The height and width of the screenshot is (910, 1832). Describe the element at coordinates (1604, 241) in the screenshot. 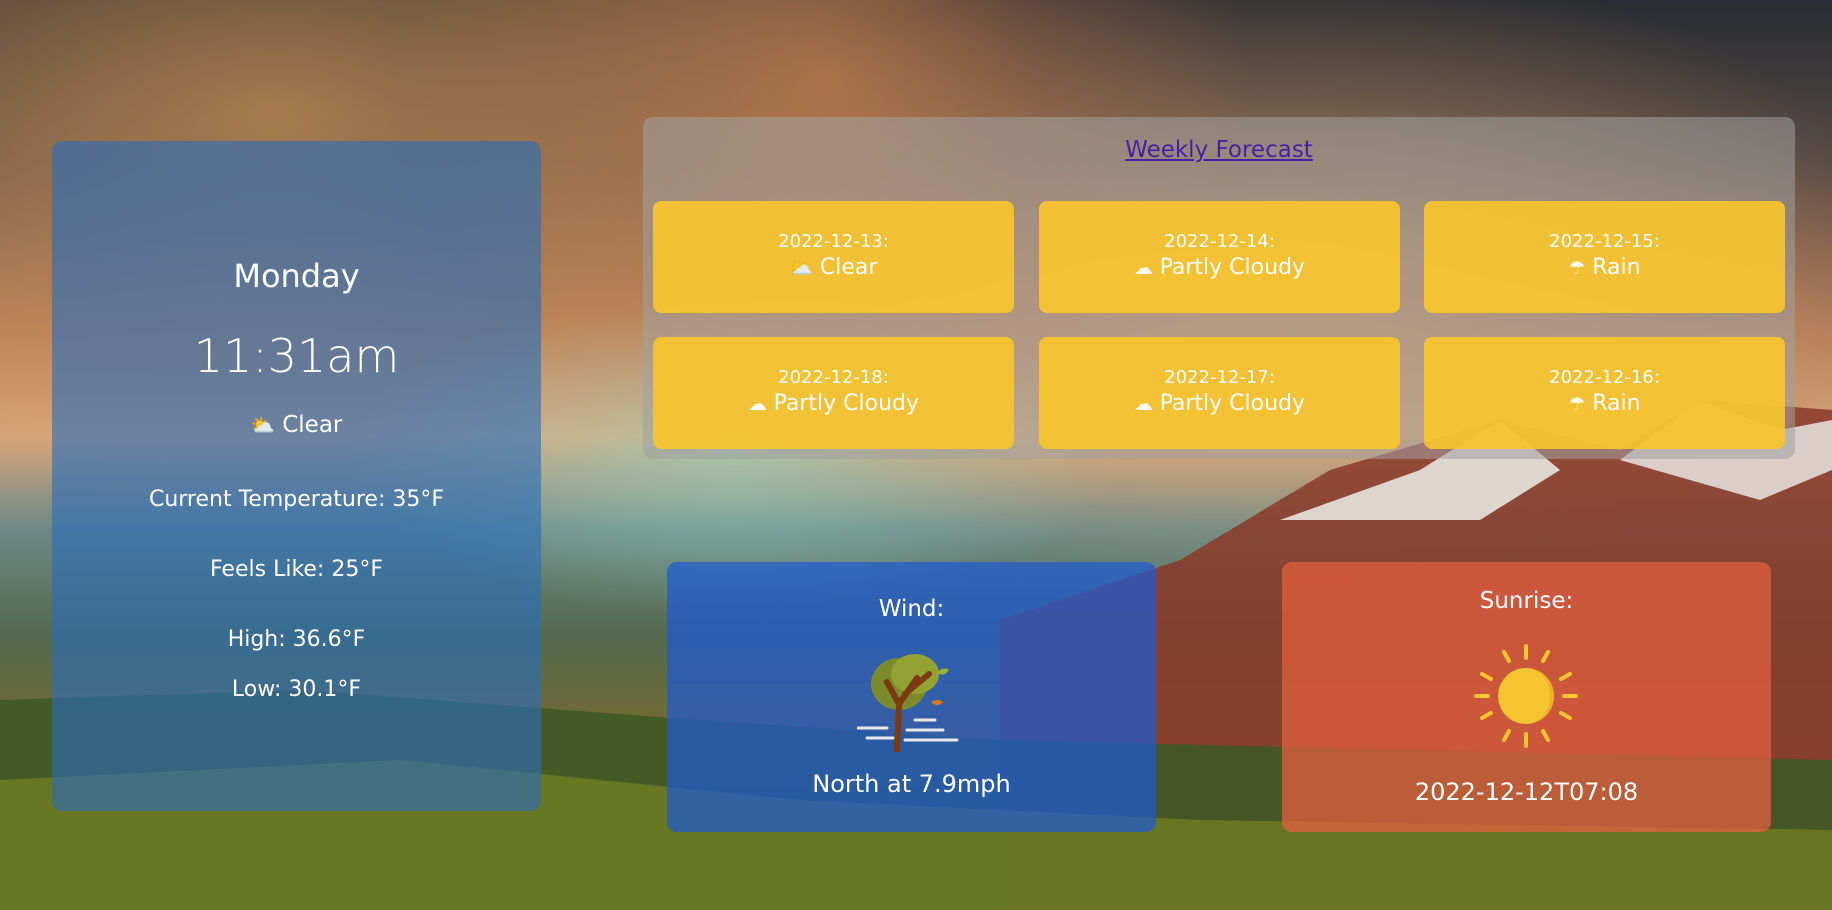

I see `forecast-date: 2022-12-15:` at that location.